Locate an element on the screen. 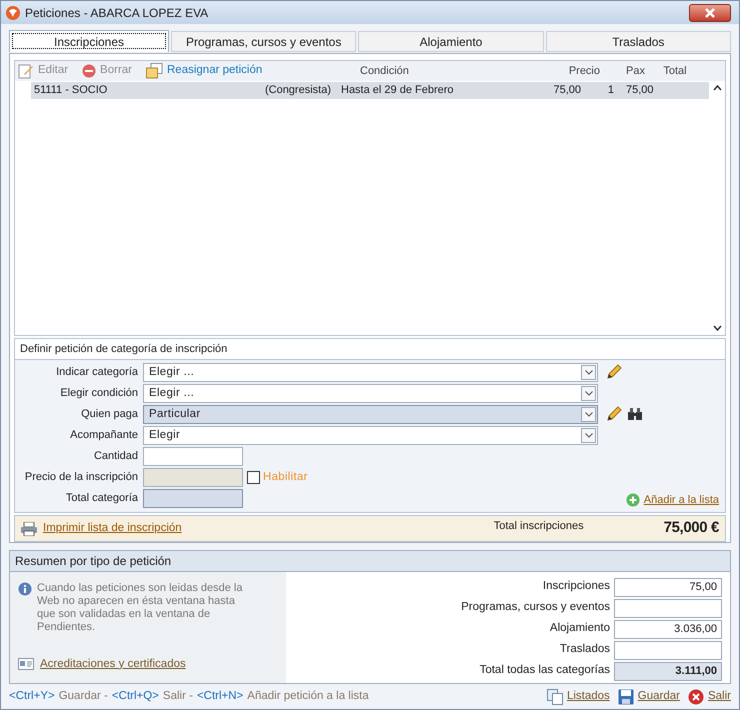  id-card-icon is located at coordinates (26, 664).